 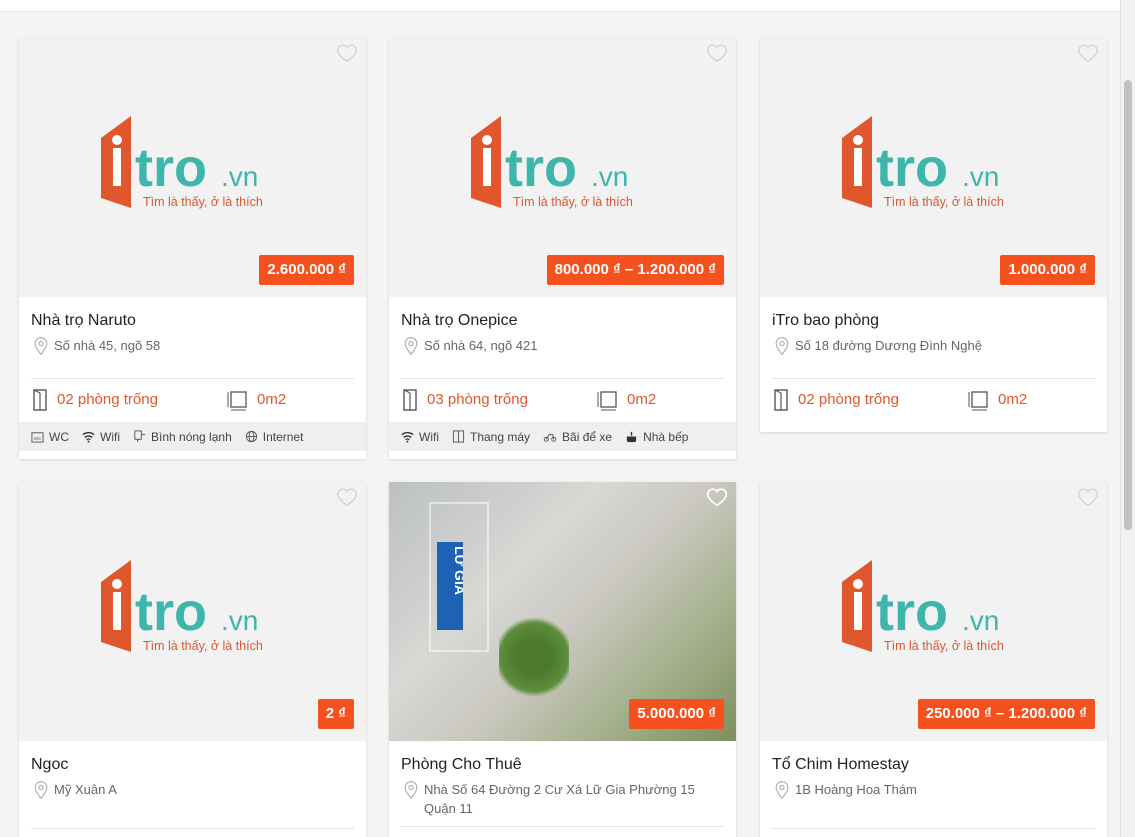 I want to click on parking-icon, so click(x=550, y=438).